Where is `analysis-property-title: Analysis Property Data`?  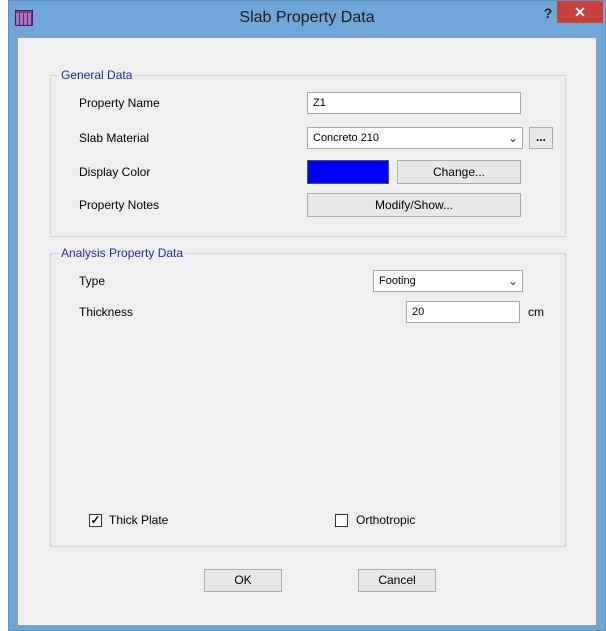 analysis-property-title: Analysis Property Data is located at coordinates (122, 253).